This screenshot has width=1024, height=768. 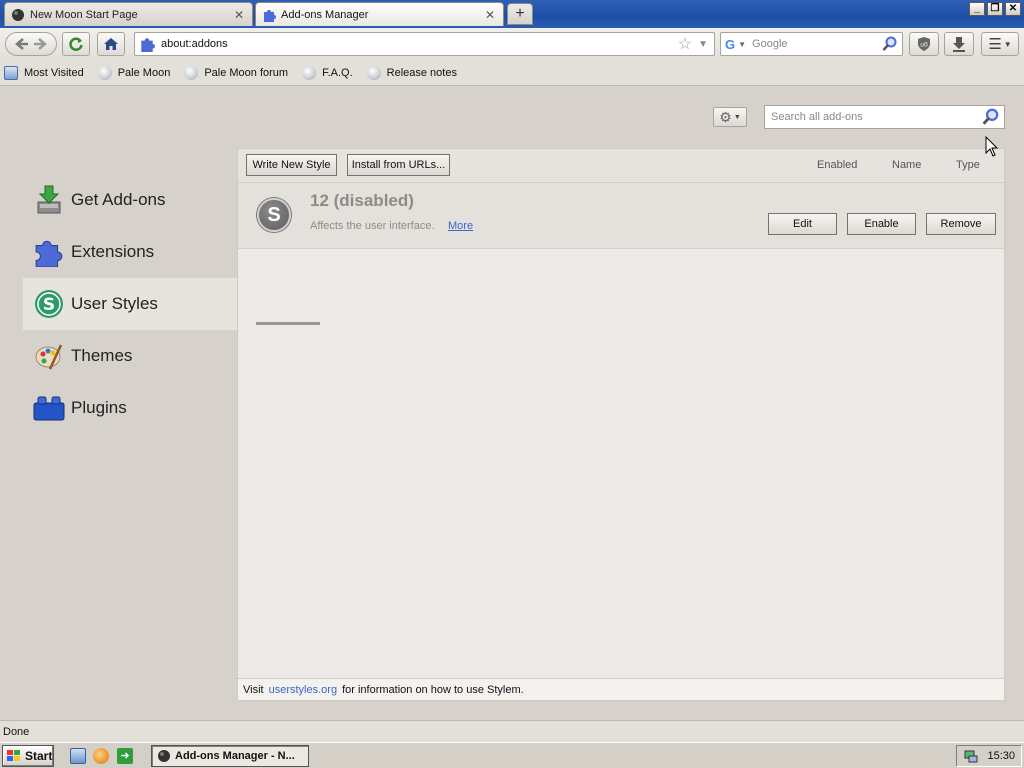 I want to click on category-user-styles: S User Styles, so click(x=130, y=304).